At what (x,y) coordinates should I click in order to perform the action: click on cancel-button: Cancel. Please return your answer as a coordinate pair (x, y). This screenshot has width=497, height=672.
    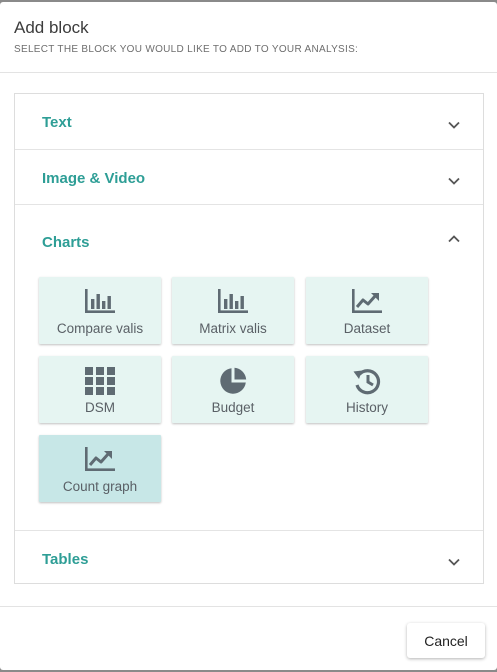
    Looking at the image, I should click on (446, 640).